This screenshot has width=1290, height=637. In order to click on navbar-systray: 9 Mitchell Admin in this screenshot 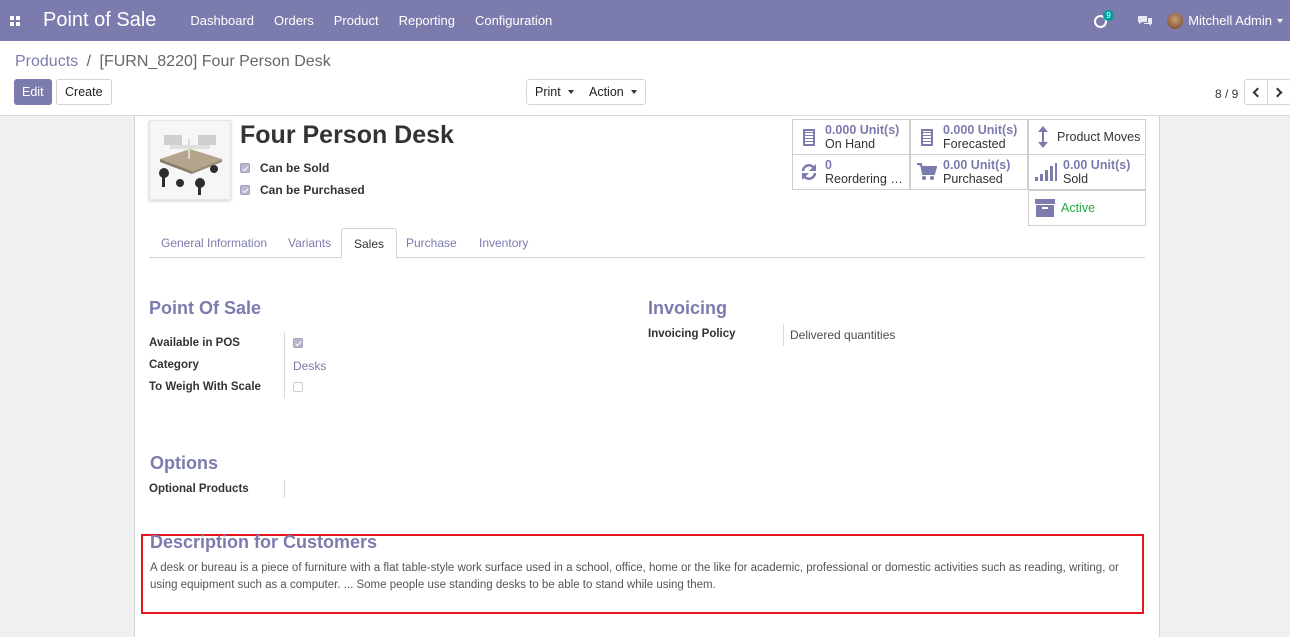, I will do `click(1191, 20)`.